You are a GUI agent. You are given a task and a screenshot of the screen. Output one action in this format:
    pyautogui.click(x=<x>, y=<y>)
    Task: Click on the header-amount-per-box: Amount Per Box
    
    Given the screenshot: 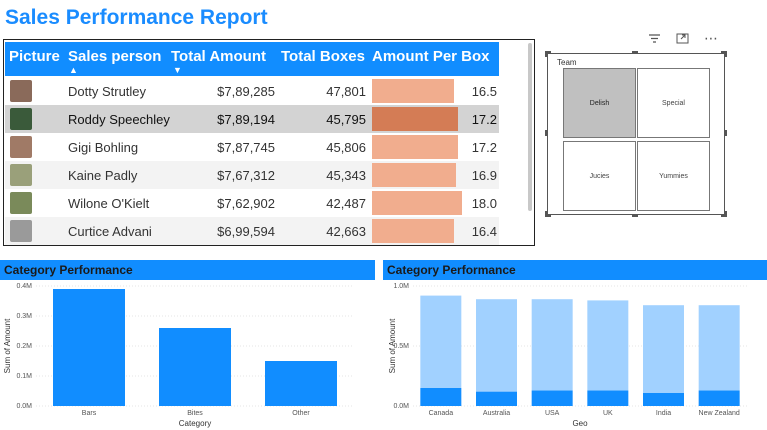 What is the action you would take?
    pyautogui.click(x=431, y=56)
    